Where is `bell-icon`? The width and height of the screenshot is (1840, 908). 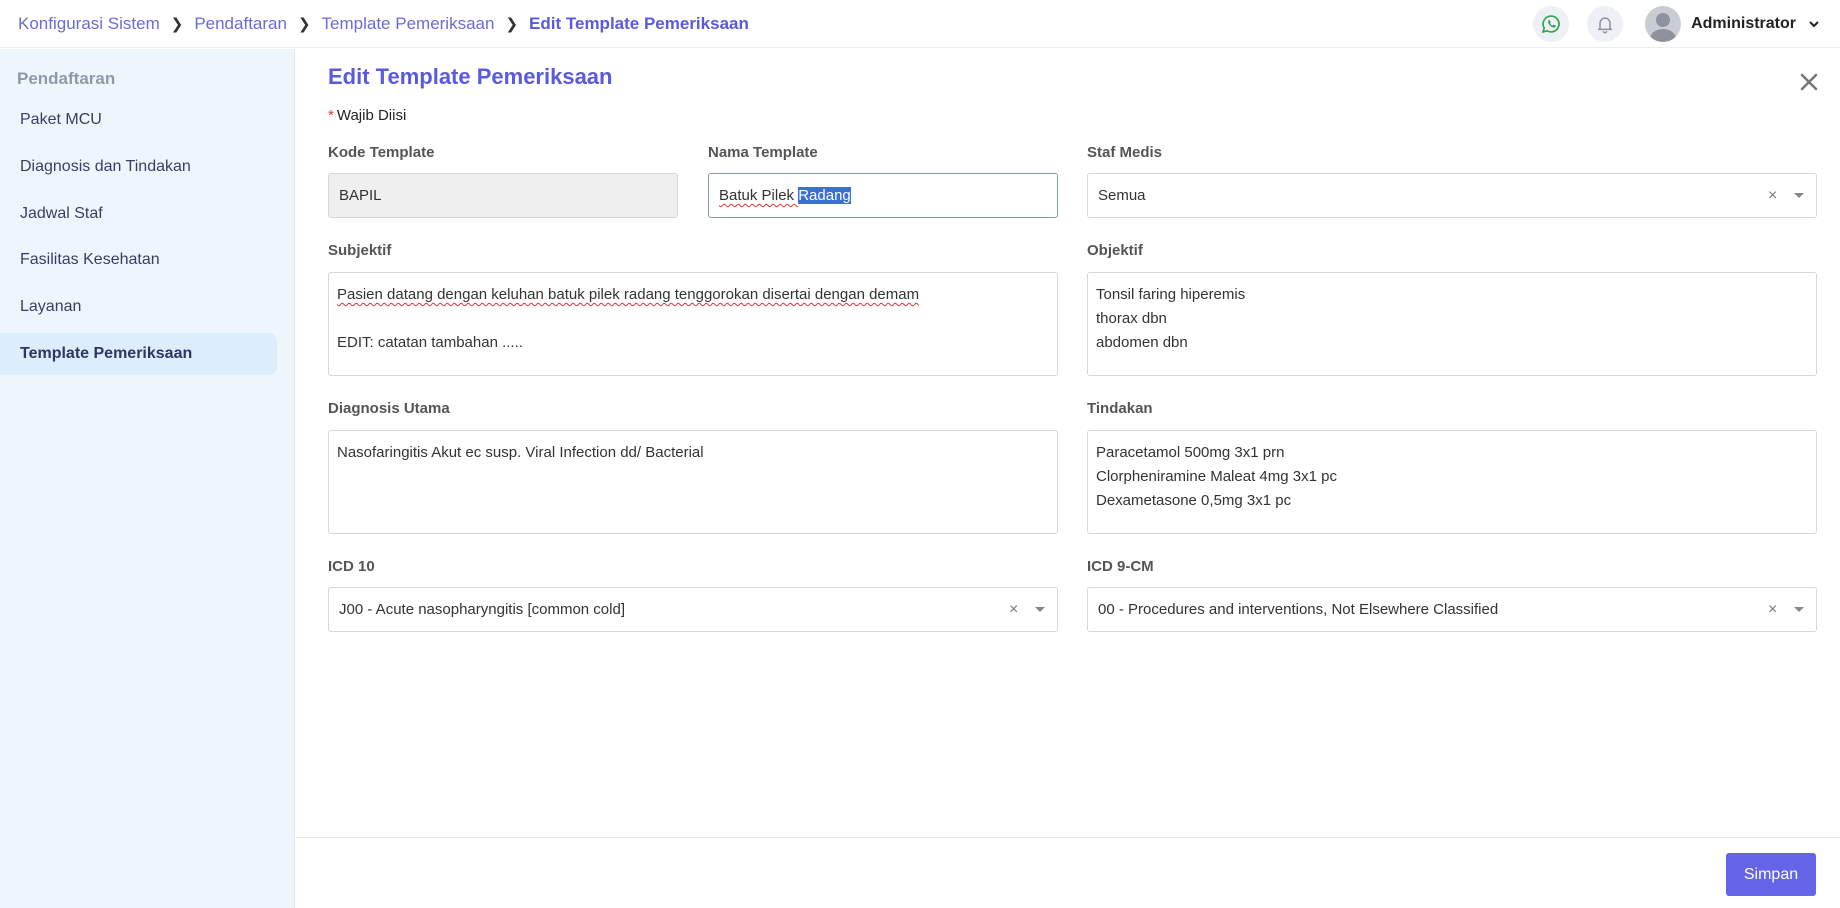
bell-icon is located at coordinates (1605, 25).